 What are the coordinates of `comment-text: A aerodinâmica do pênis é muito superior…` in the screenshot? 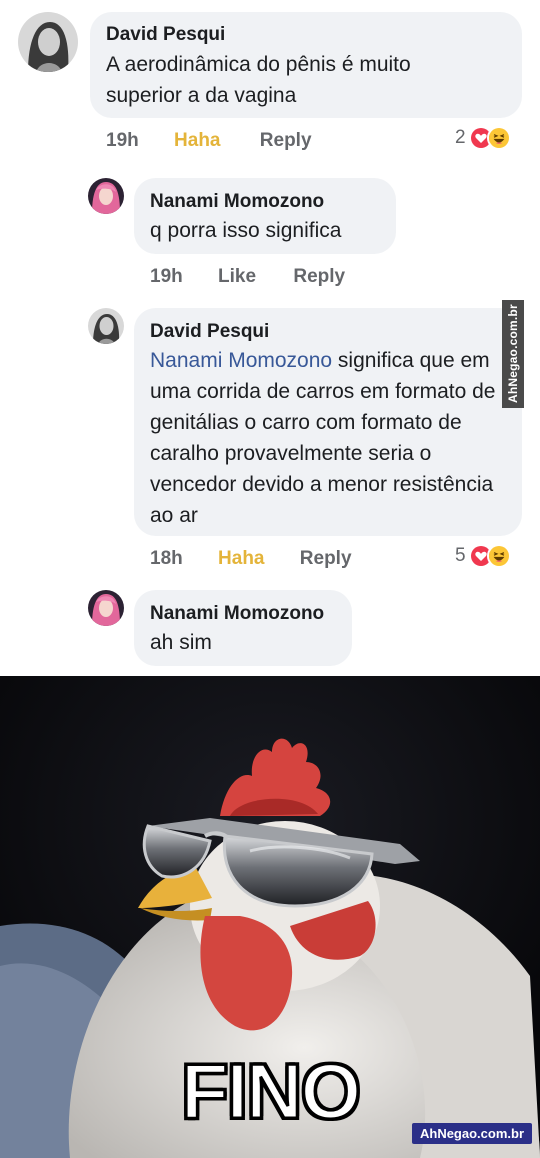 It's located at (258, 80).